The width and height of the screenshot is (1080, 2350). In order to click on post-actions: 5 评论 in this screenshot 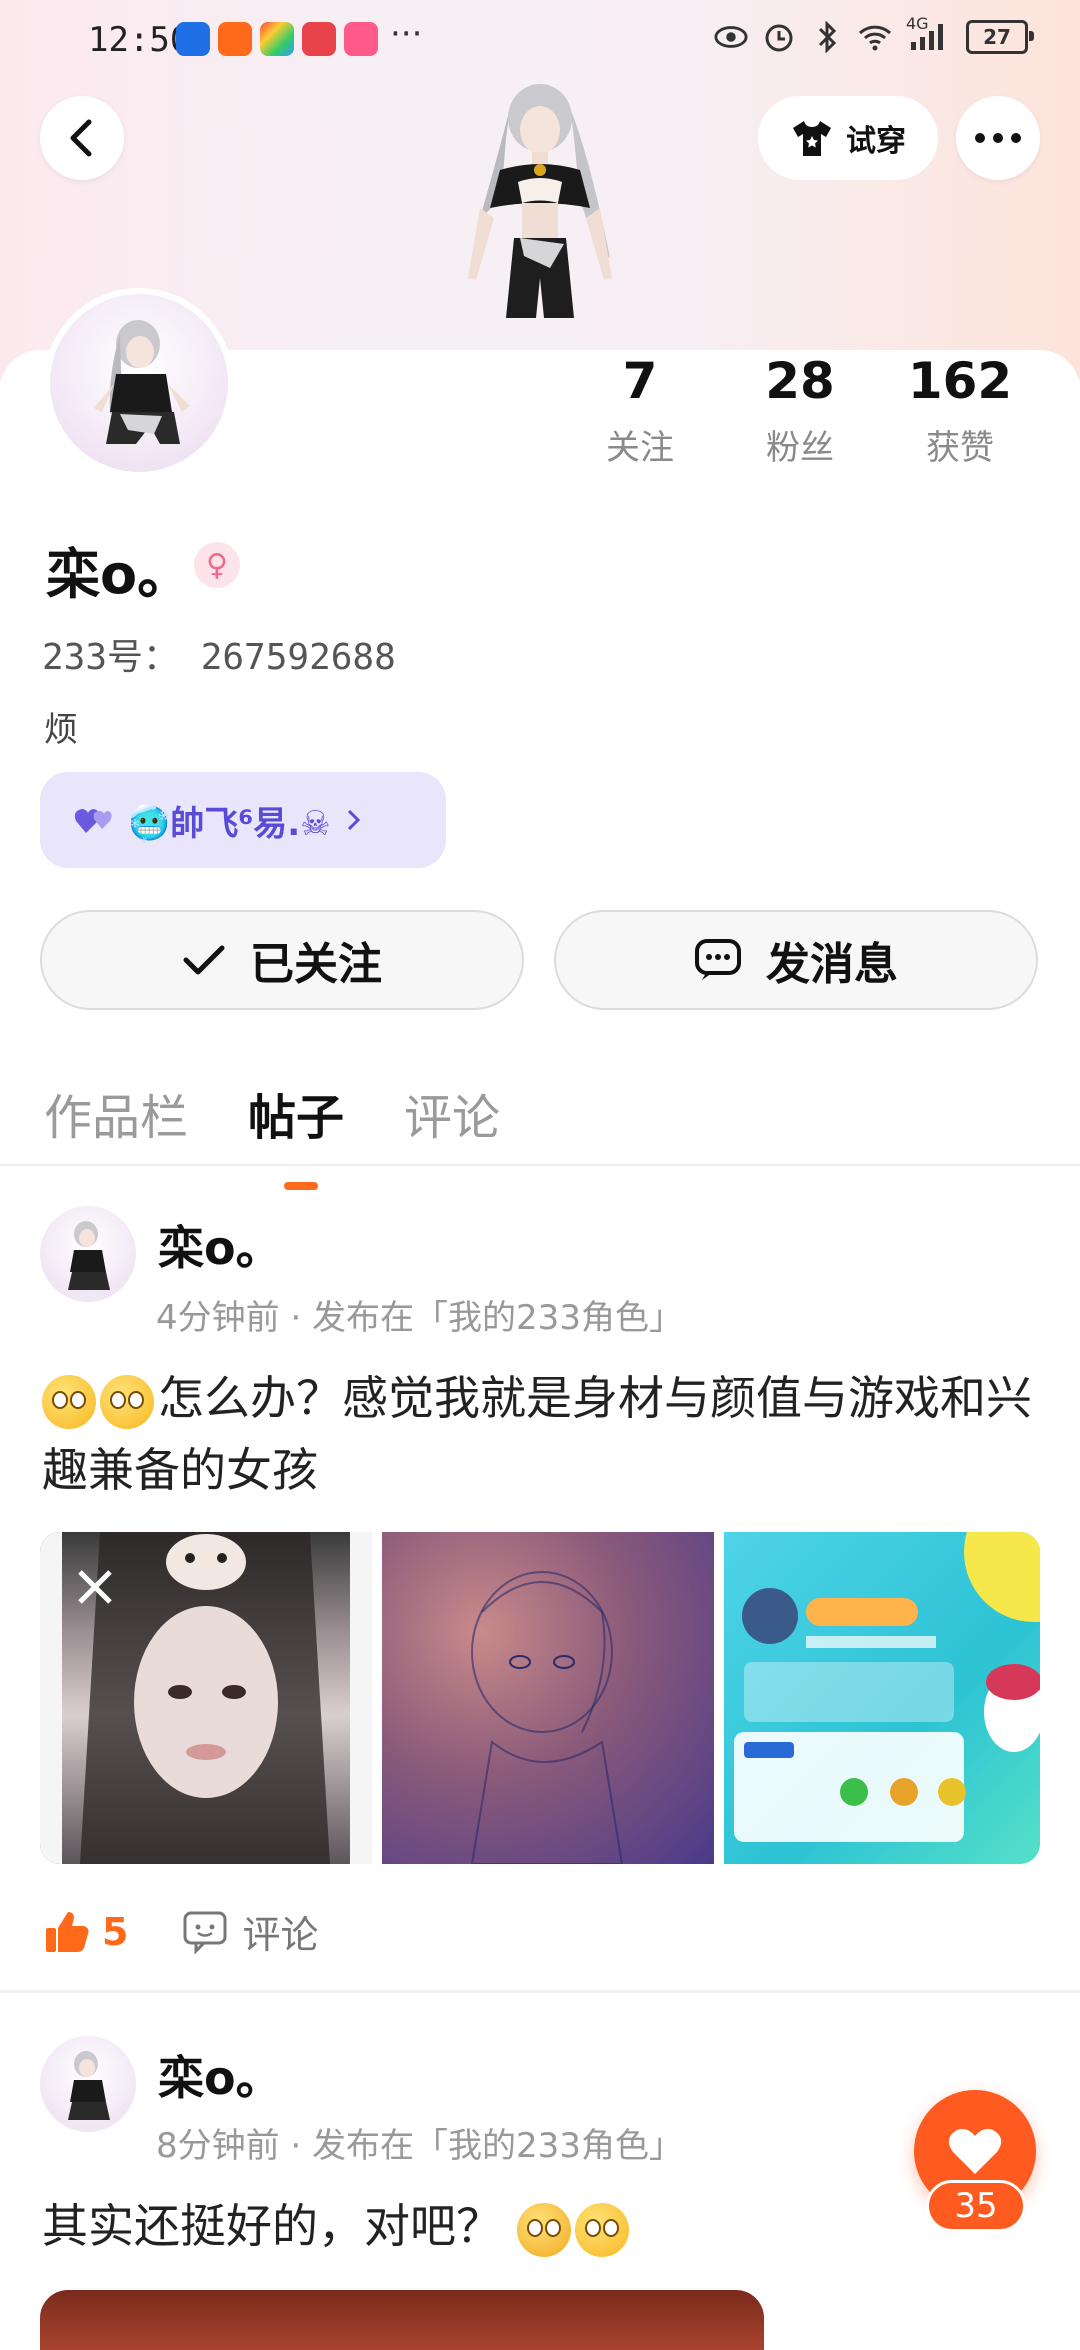, I will do `click(181, 1931)`.